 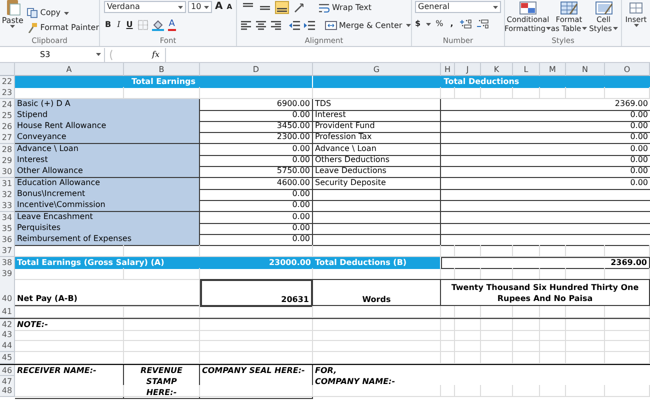 I want to click on name-box-value: S3, so click(x=45, y=55).